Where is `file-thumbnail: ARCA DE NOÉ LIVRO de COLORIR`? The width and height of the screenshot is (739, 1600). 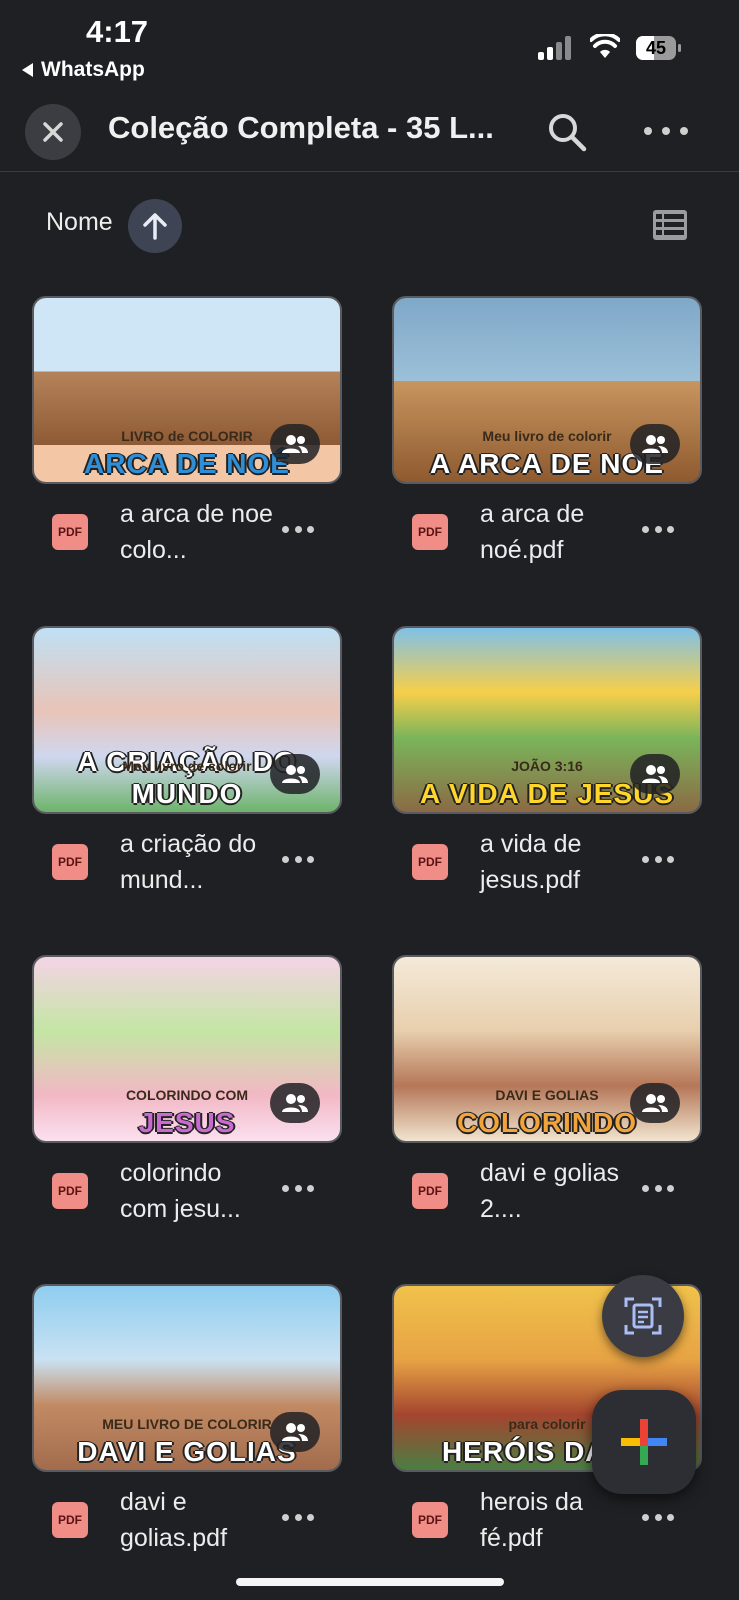
file-thumbnail: ARCA DE NOÉ LIVRO de COLORIR is located at coordinates (187, 390).